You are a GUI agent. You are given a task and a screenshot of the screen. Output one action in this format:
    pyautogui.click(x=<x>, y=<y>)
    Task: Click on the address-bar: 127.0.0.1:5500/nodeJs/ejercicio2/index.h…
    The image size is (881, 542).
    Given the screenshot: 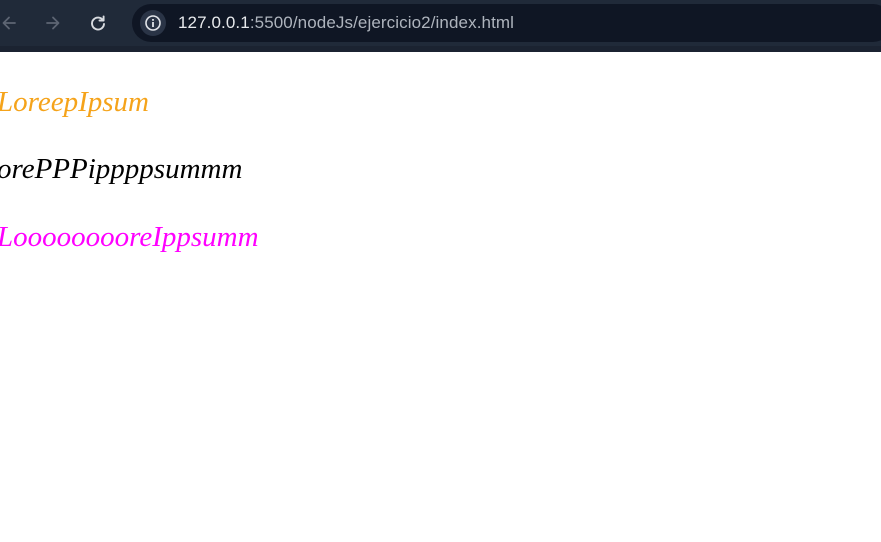 What is the action you would take?
    pyautogui.click(x=506, y=23)
    